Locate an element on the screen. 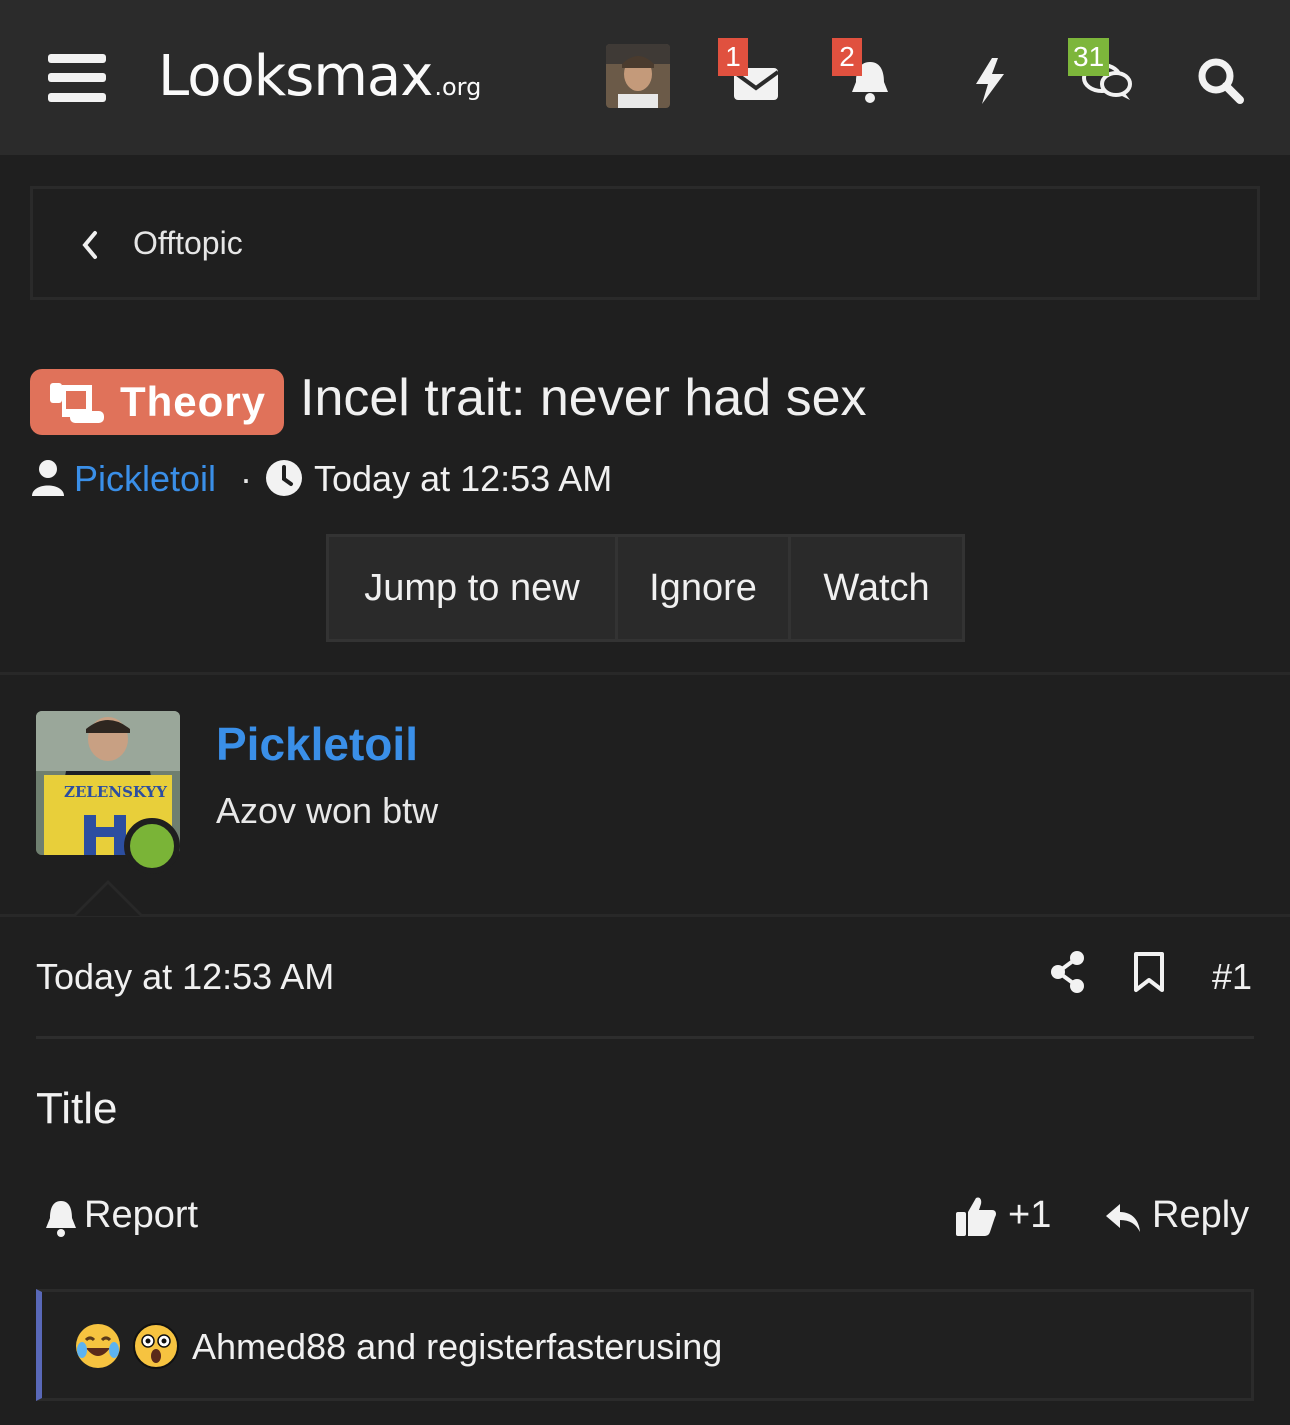 This screenshot has height=1425, width=1290. logo-suffix: .org is located at coordinates (458, 87).